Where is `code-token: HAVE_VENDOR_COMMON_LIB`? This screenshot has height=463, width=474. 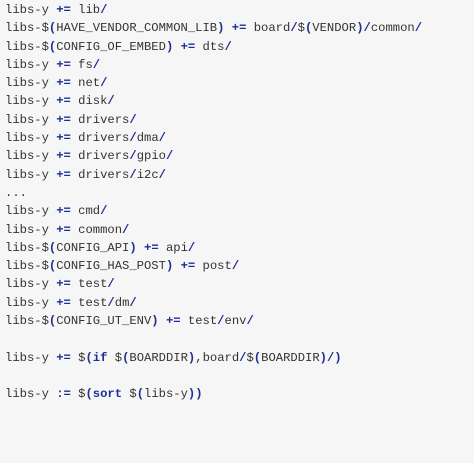 code-token: HAVE_VENDOR_COMMON_LIB is located at coordinates (137, 28).